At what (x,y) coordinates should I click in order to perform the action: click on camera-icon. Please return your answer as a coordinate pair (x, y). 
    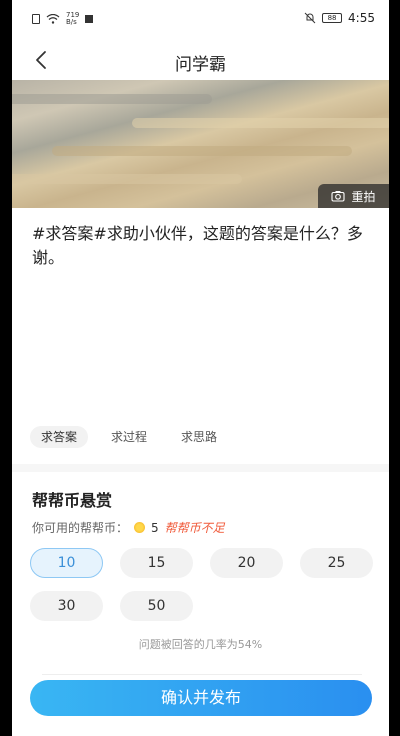
    Looking at the image, I should click on (338, 196).